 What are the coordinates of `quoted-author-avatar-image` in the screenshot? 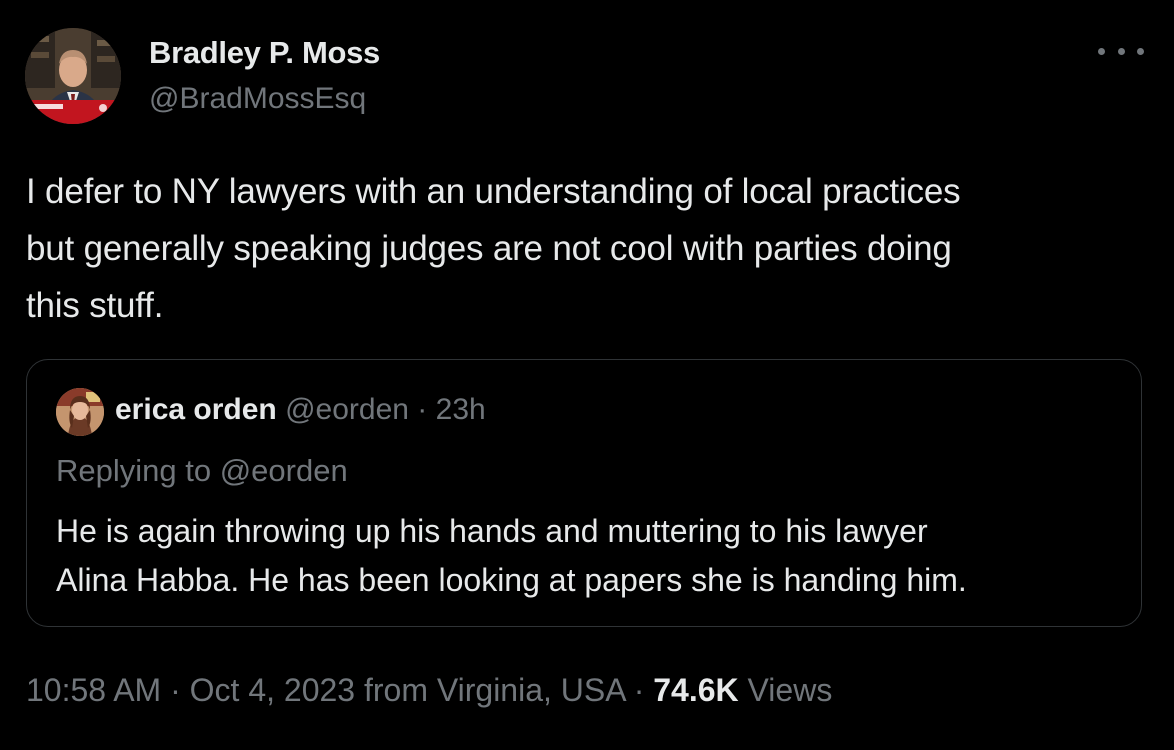 It's located at (80, 412).